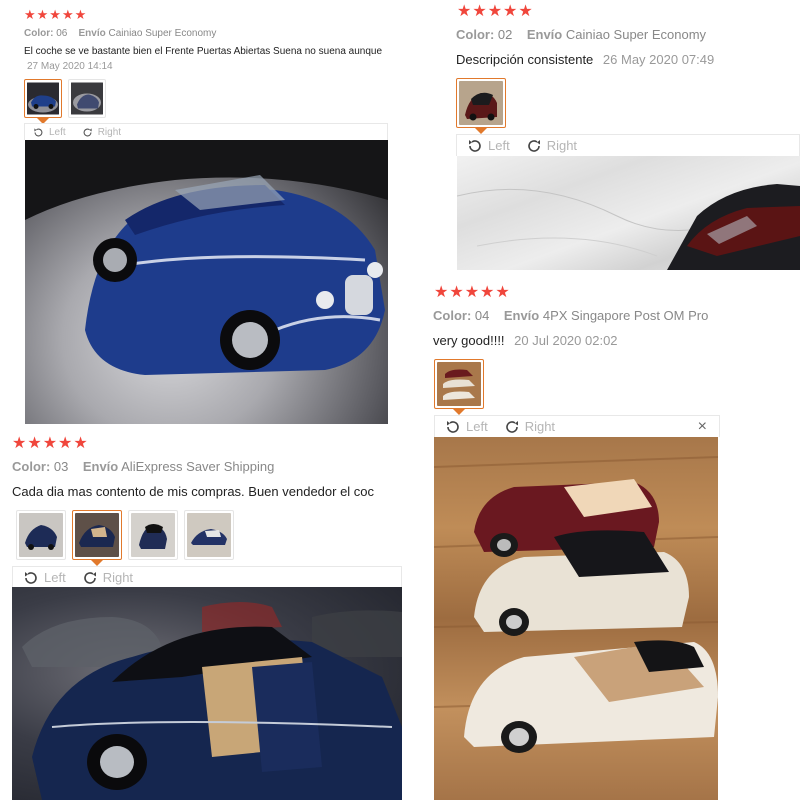 The height and width of the screenshot is (800, 800). I want to click on review-meta: Color: 06 Envío Cainiao Super Economy, so click(120, 33).